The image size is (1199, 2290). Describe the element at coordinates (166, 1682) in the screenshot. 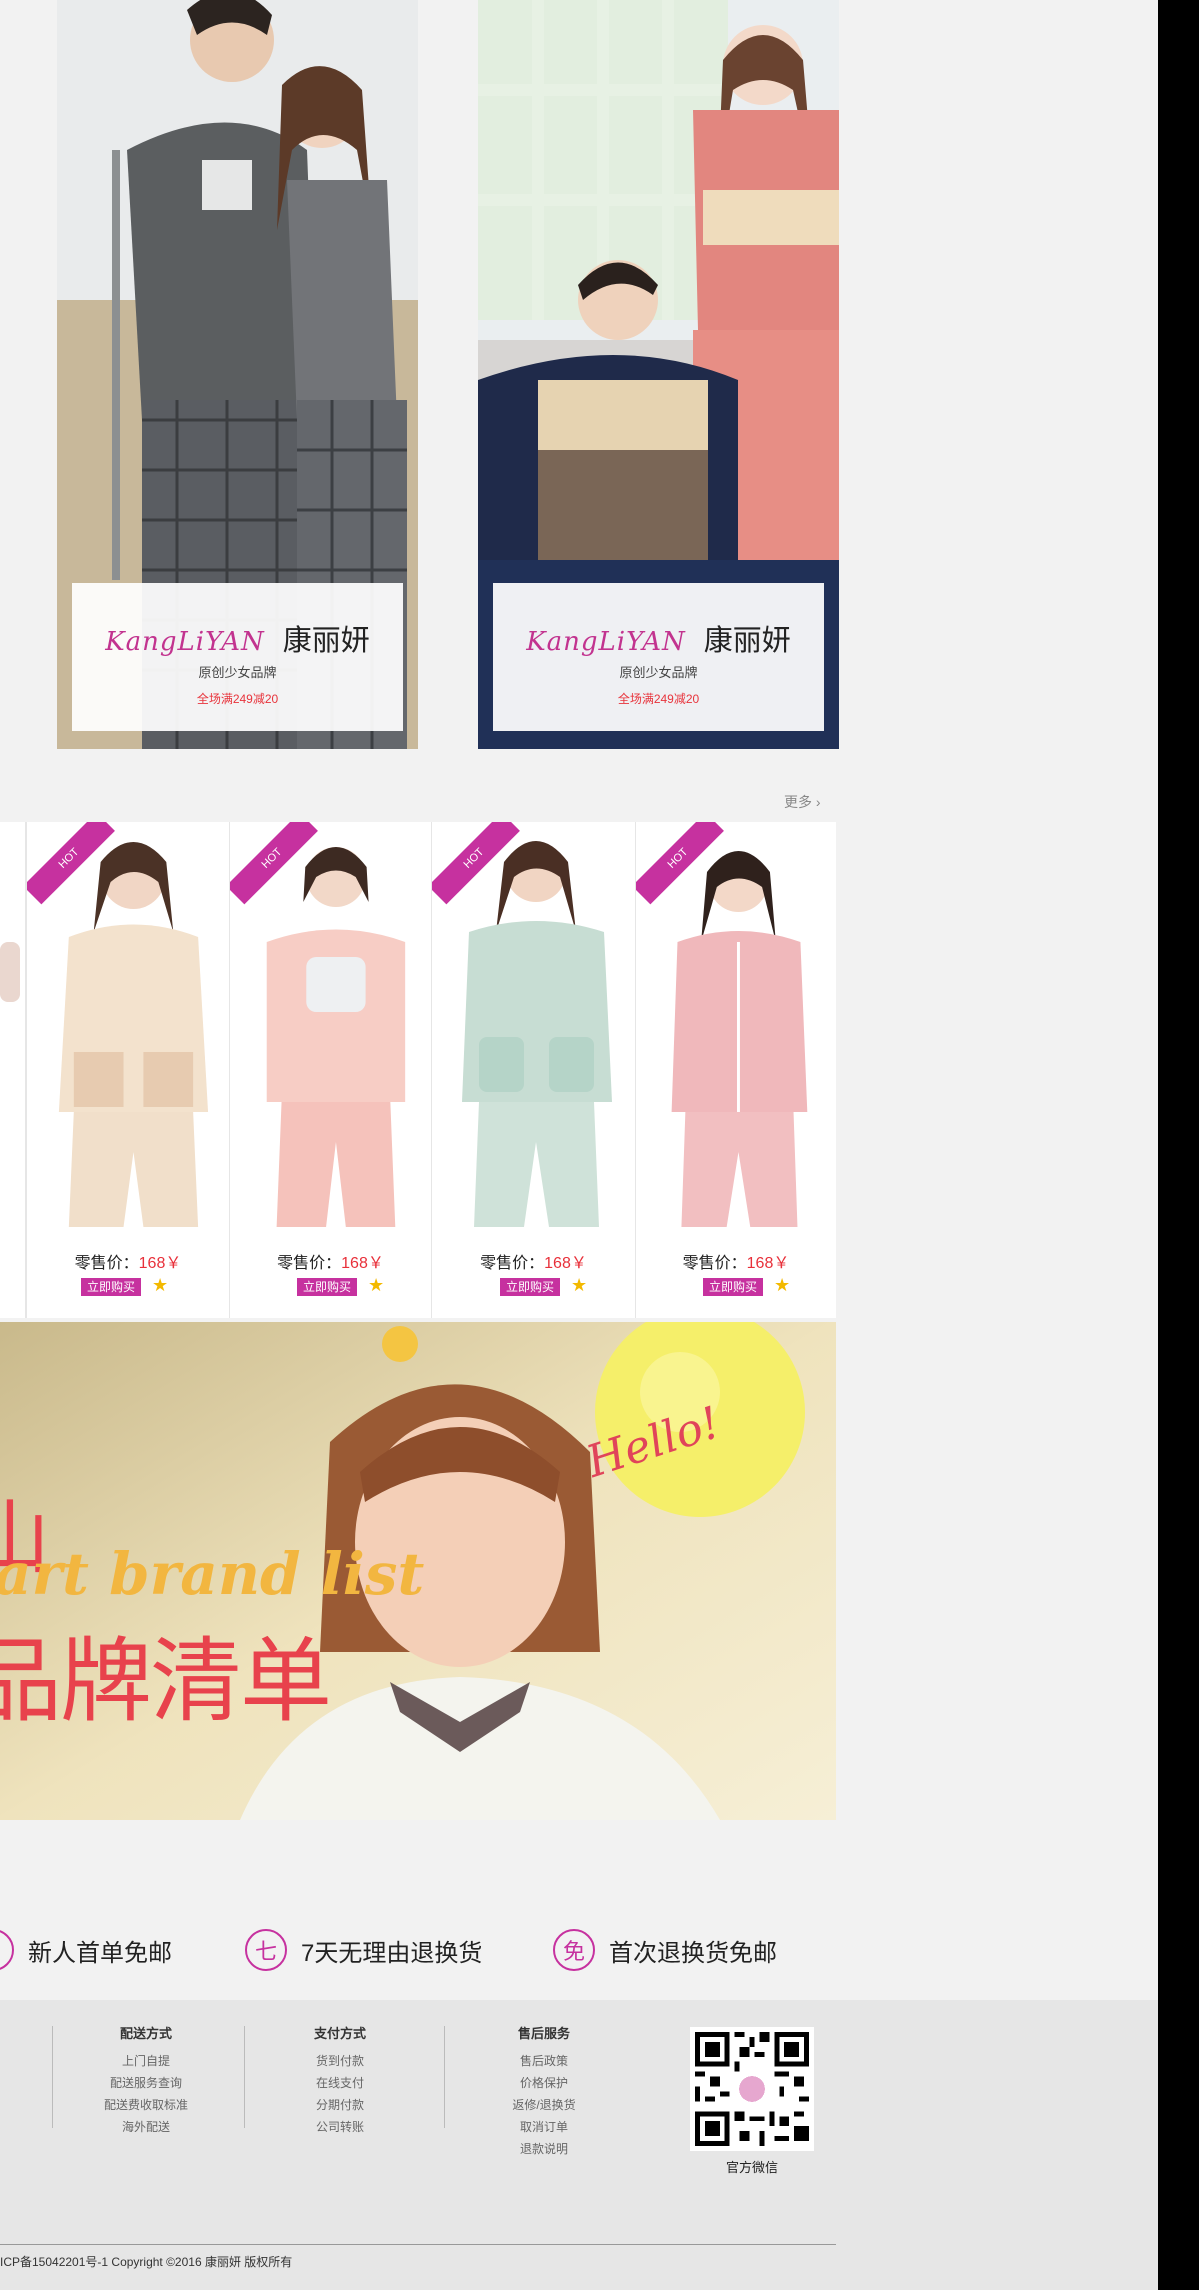

I see `banner-chinese-text: 品牌清单` at that location.